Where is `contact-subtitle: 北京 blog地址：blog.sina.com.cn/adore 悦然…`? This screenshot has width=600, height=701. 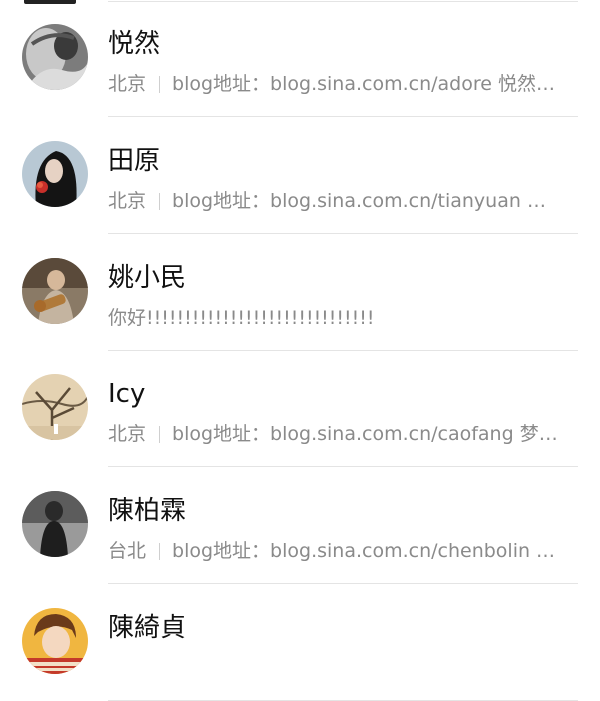 contact-subtitle: 北京 blog地址：blog.sina.com.cn/adore 悦然… is located at coordinates (343, 84).